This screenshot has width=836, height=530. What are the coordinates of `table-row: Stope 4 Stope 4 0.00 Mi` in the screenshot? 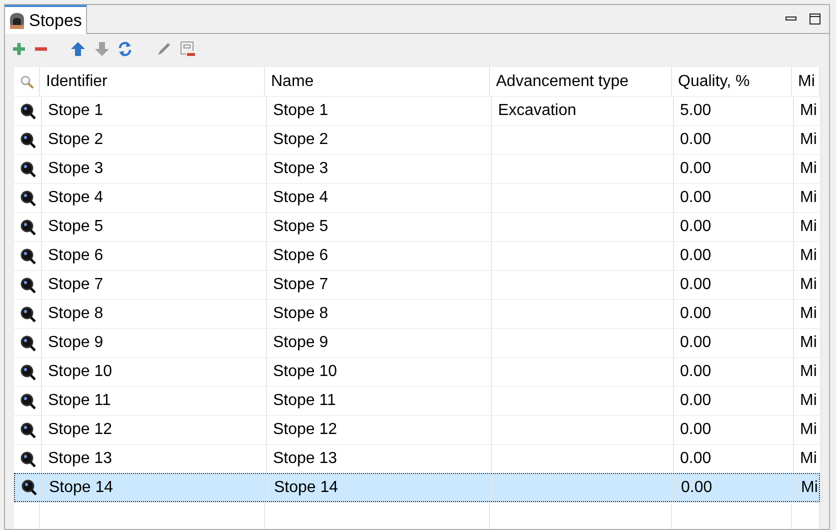 It's located at (417, 197).